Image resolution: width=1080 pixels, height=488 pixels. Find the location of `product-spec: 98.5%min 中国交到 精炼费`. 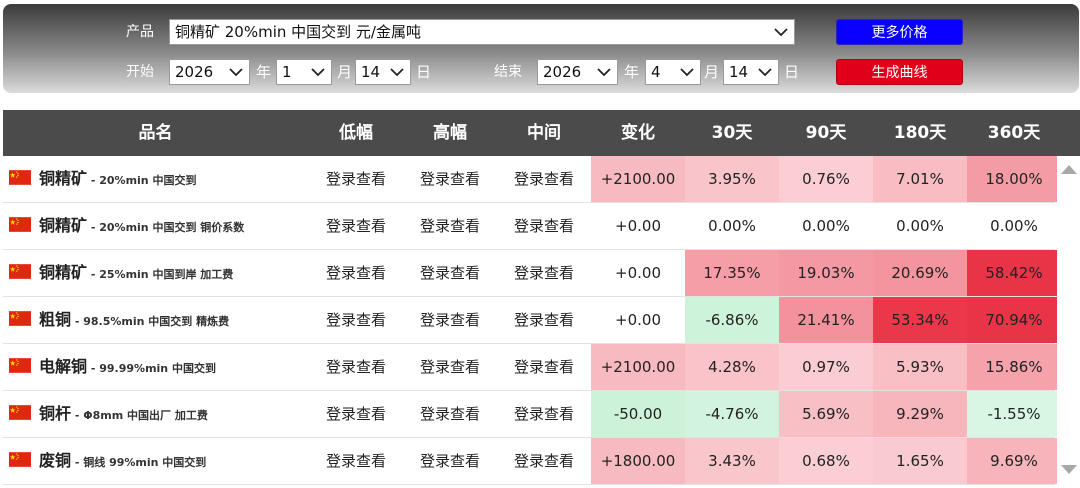

product-spec: 98.5%min 中国交到 精炼费 is located at coordinates (156, 321).